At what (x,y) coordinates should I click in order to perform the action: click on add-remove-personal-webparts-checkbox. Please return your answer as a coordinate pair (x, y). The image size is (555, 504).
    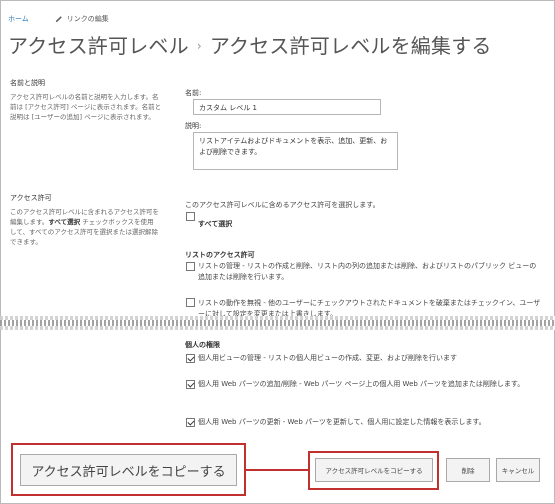
    Looking at the image, I should click on (190, 384).